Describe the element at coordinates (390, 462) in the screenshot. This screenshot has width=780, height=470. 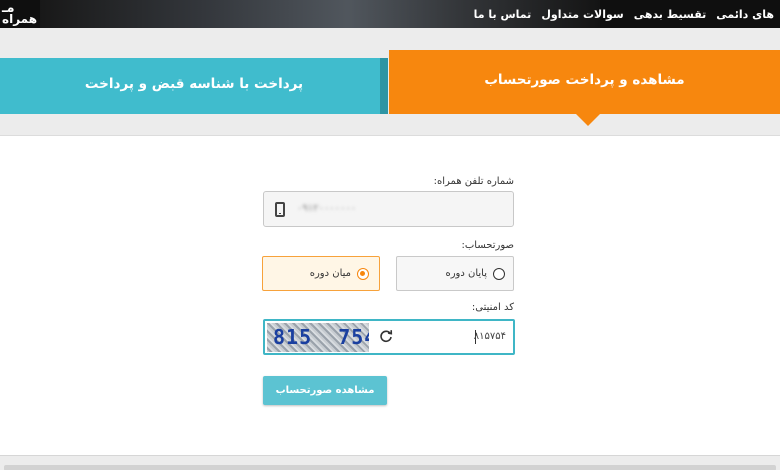
I see `page-footer` at that location.